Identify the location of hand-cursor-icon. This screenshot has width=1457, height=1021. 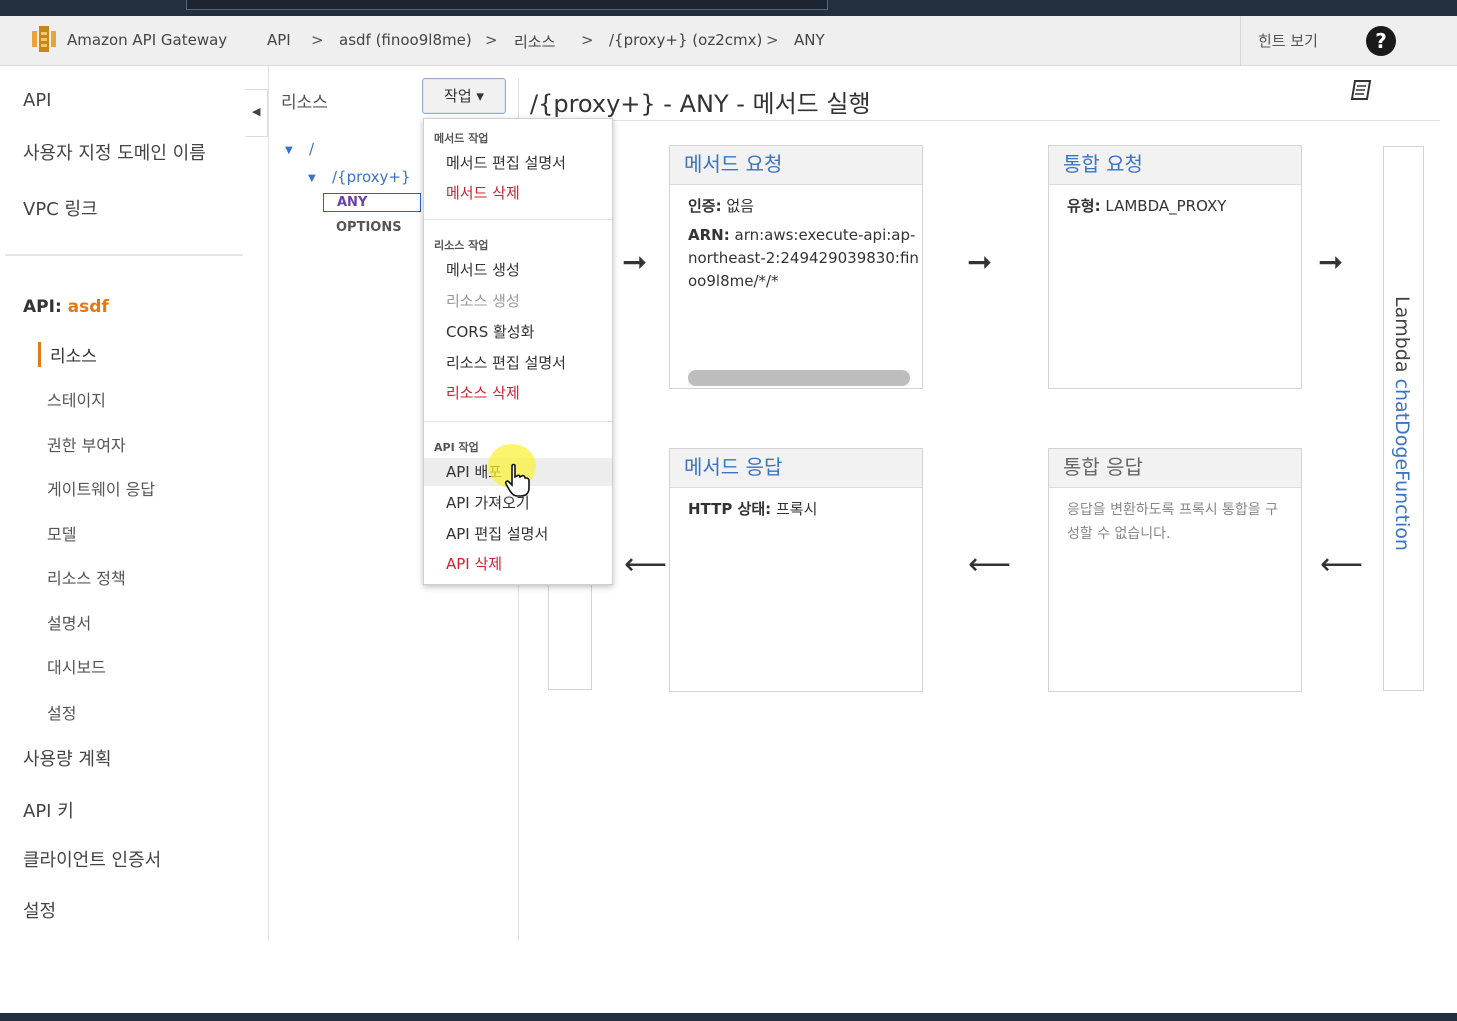
(517, 480).